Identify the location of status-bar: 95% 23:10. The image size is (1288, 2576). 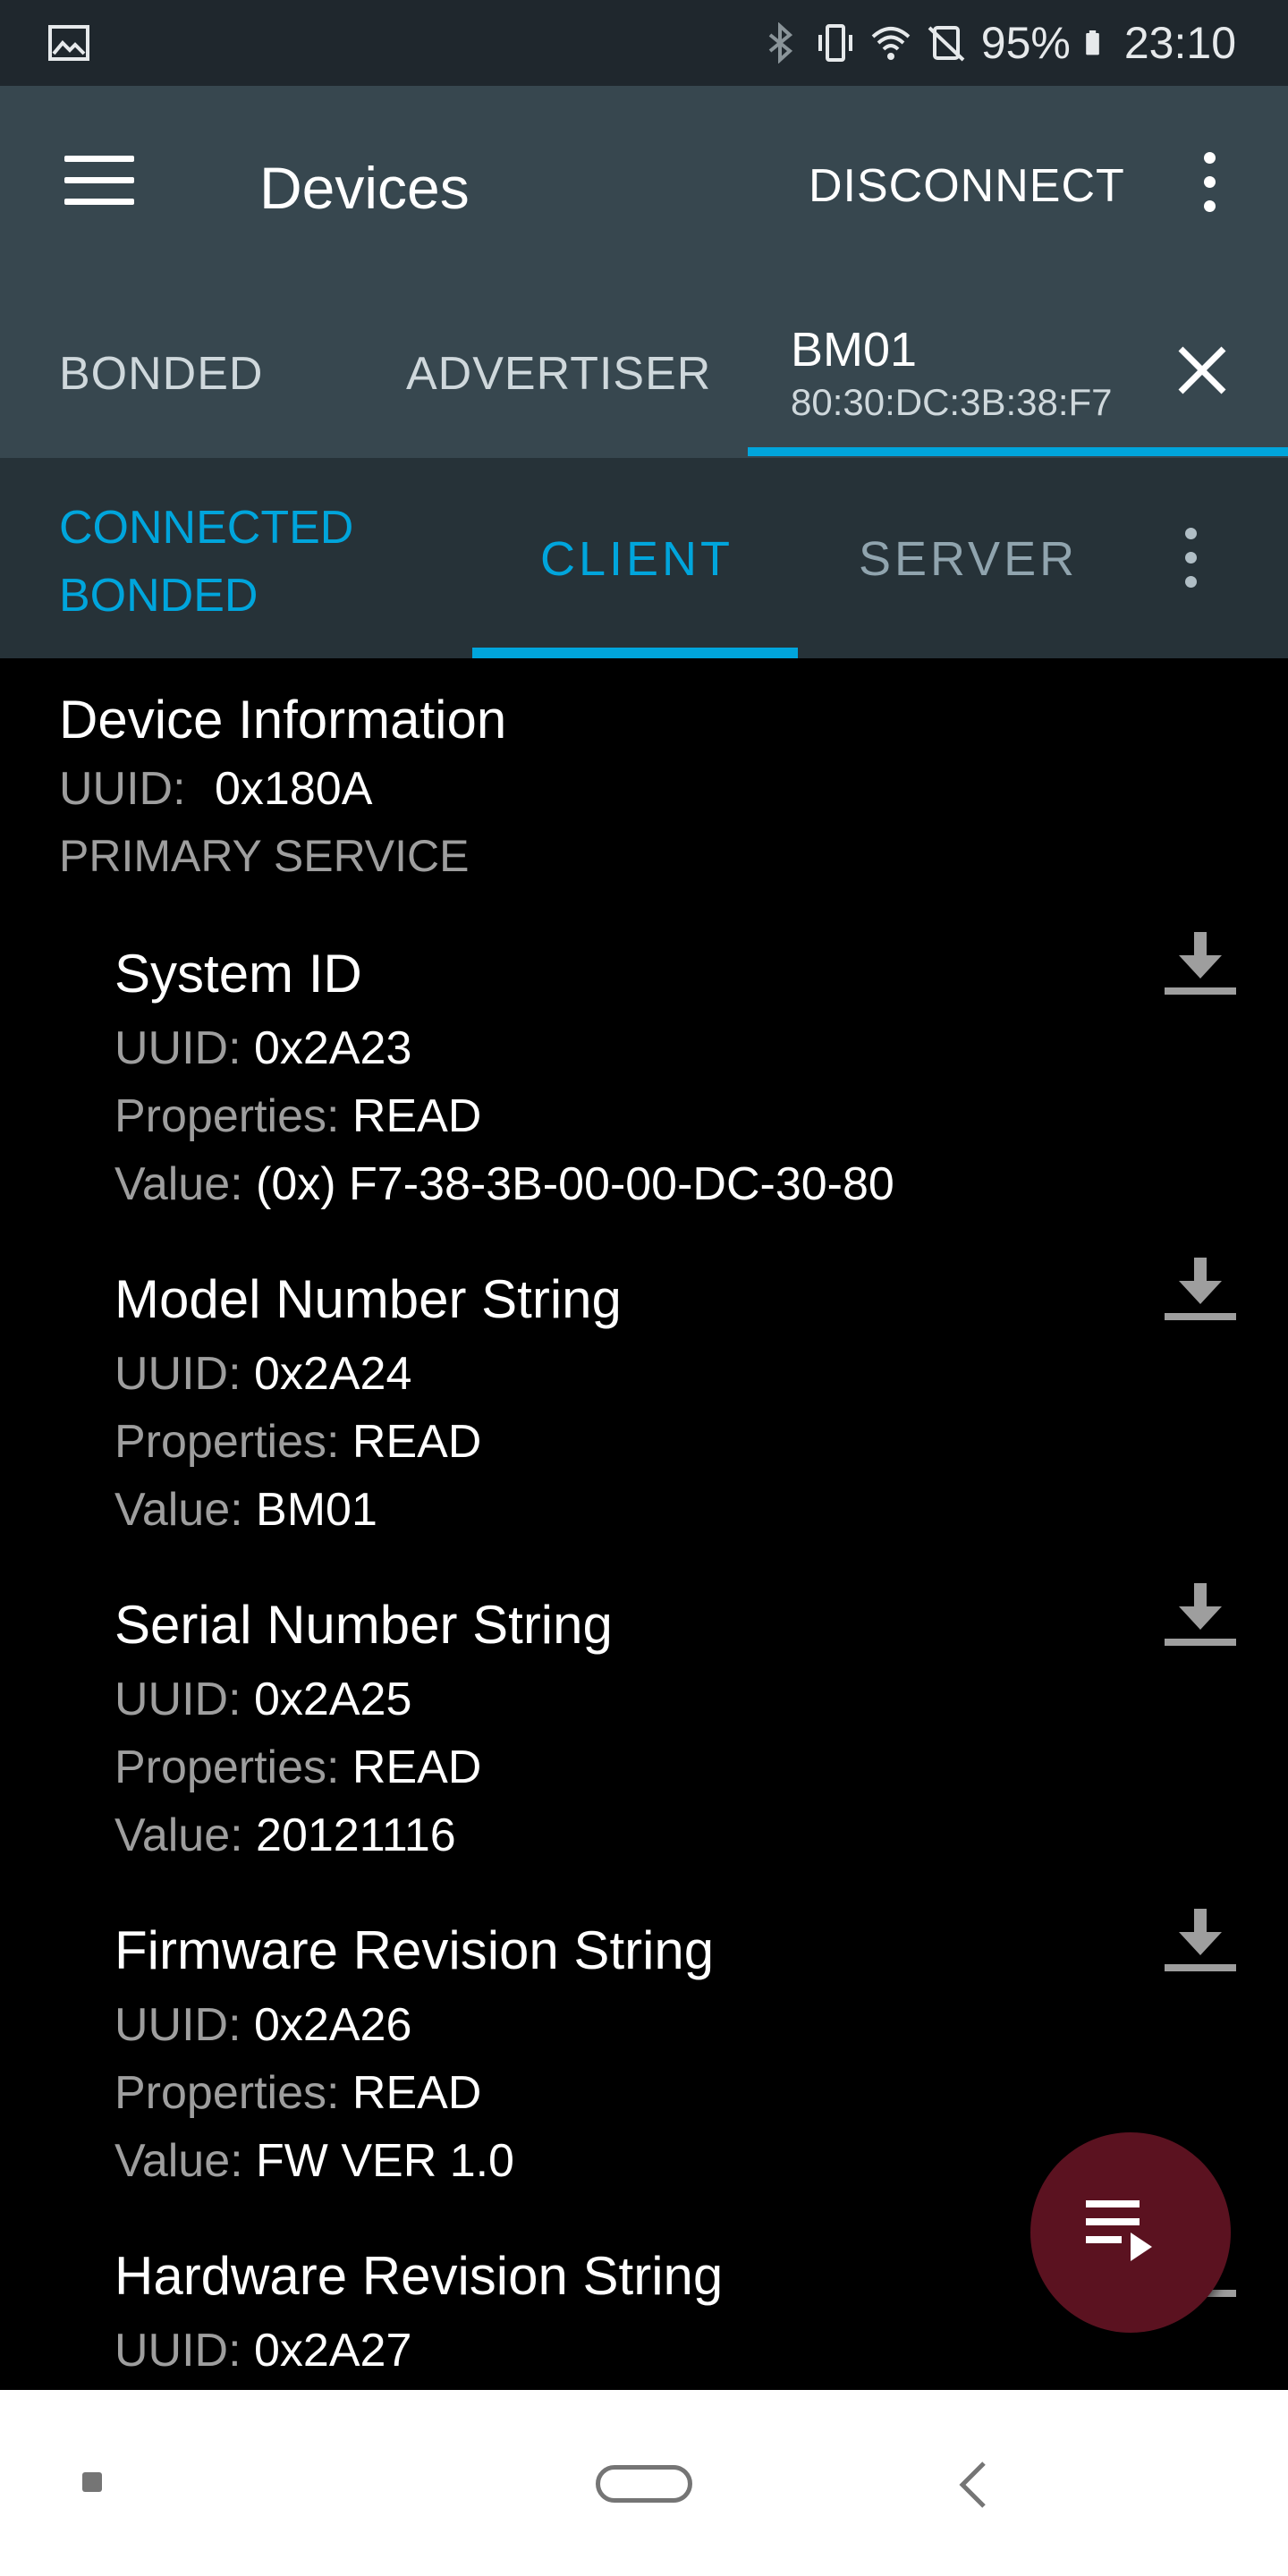
(644, 43).